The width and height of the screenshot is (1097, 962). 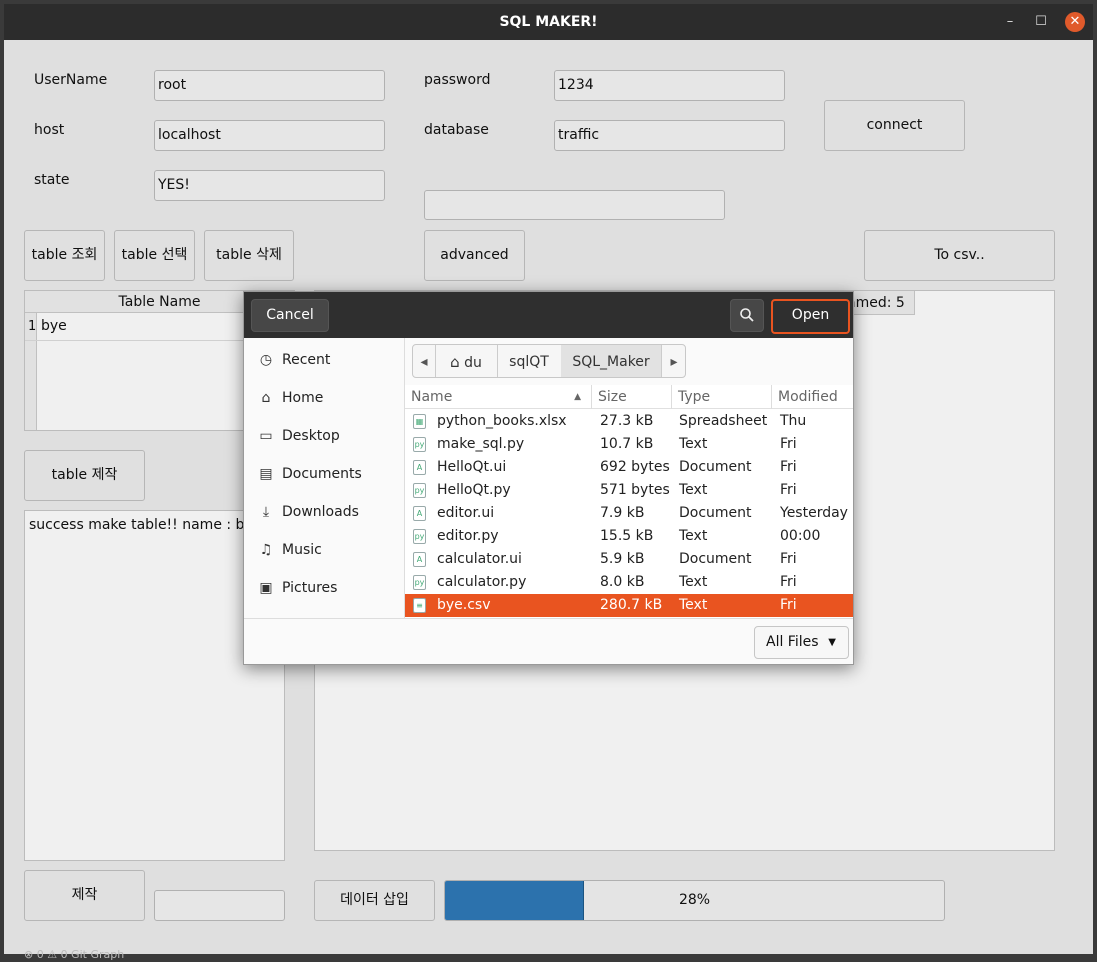 What do you see at coordinates (474, 255) in the screenshot?
I see `advanced-button: advanced` at bounding box center [474, 255].